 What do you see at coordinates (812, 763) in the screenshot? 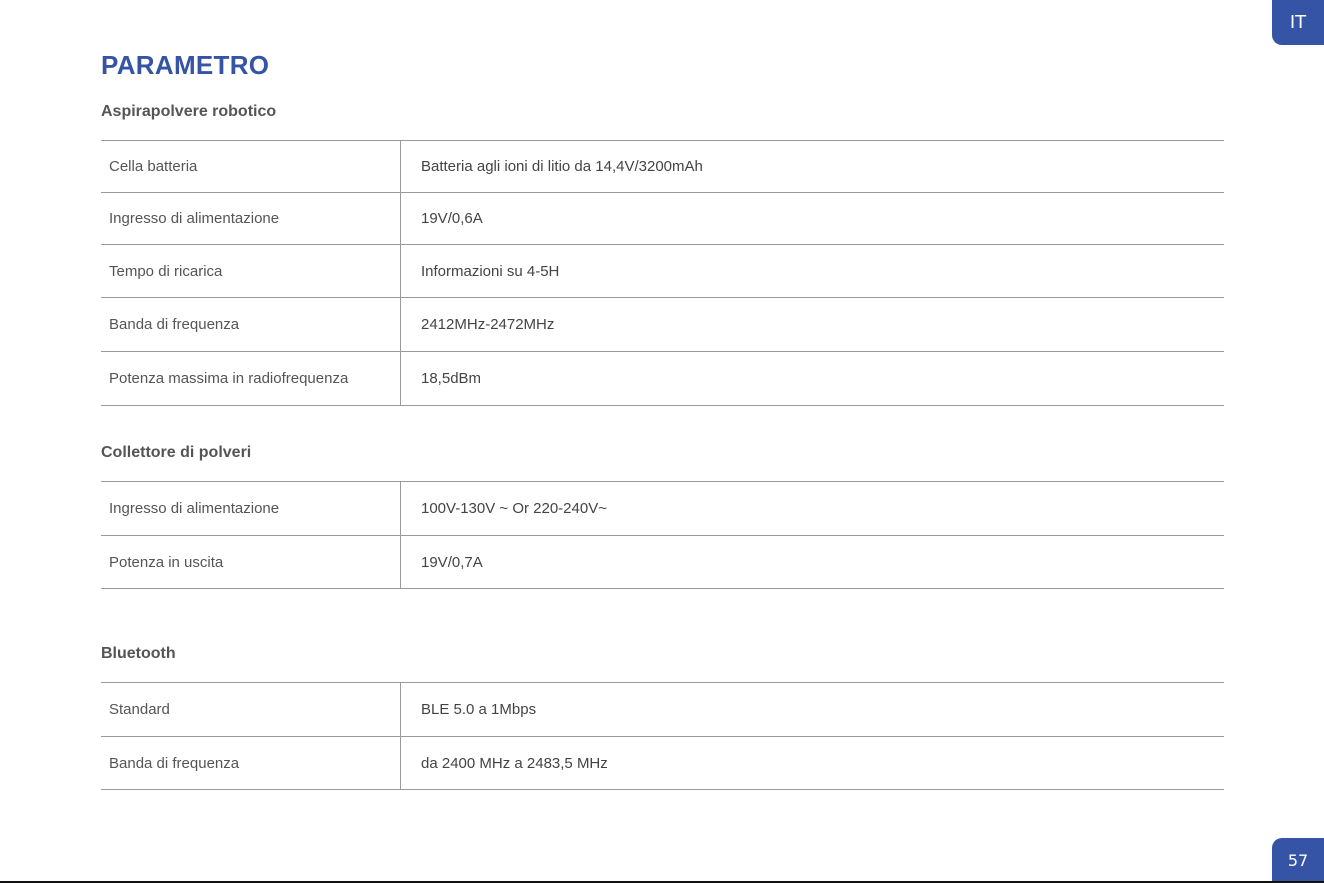
I see `spec-value: da 2400 MHz a 2483,5 MHz` at bounding box center [812, 763].